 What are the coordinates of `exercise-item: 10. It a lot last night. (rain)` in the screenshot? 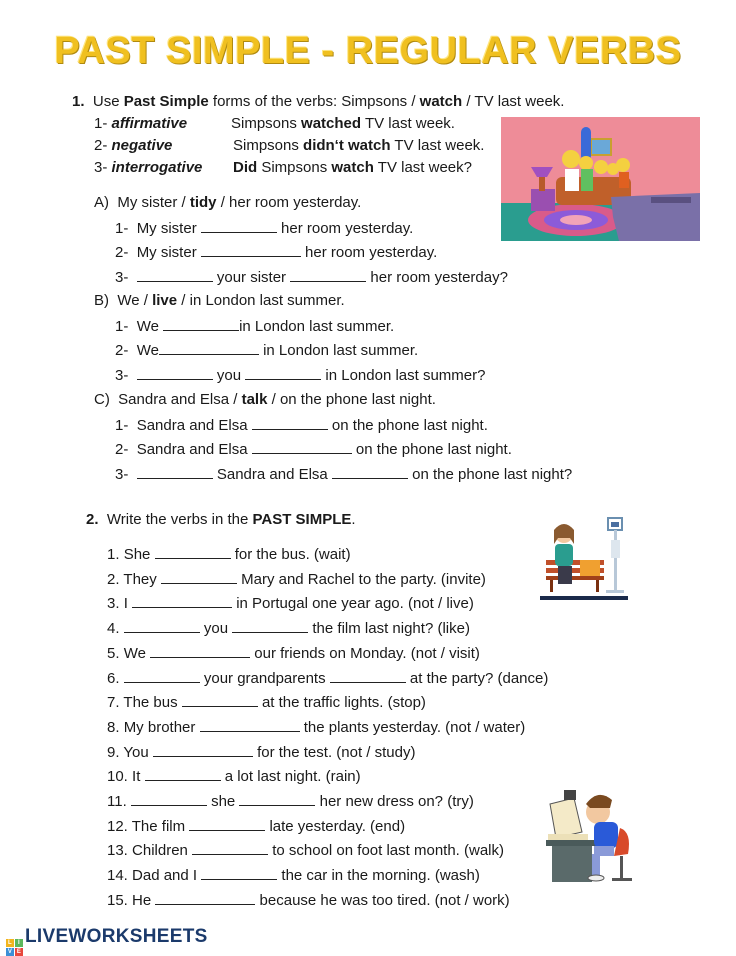 It's located at (234, 776).